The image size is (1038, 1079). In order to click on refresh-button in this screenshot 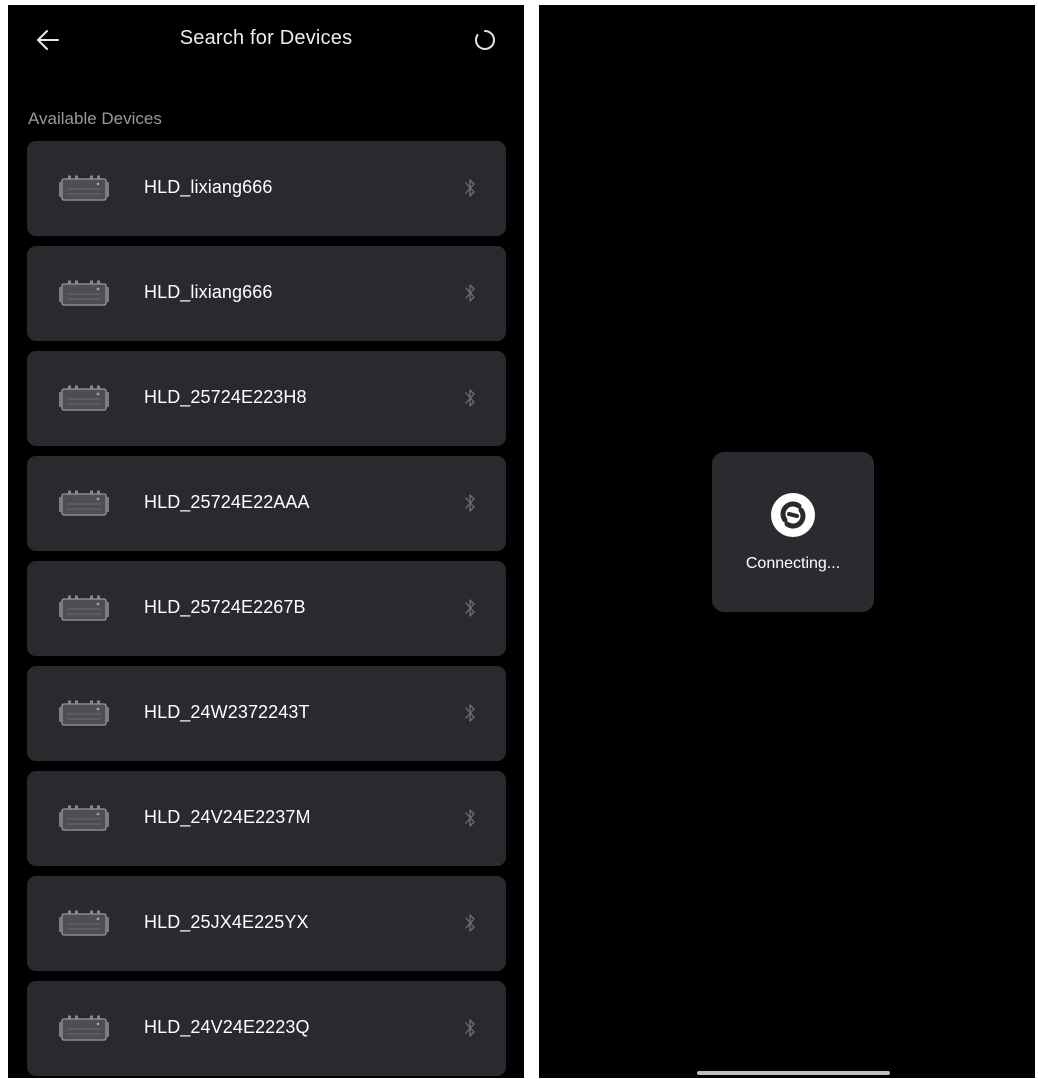, I will do `click(485, 40)`.